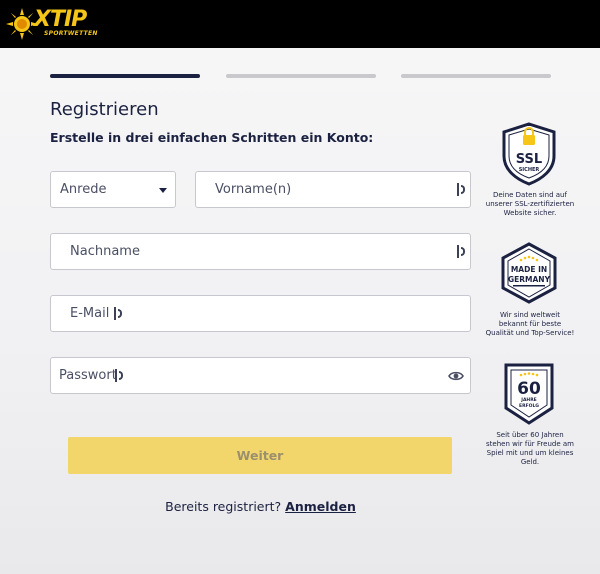 The image size is (600, 574). What do you see at coordinates (529, 406) in the screenshot?
I see `svg-text: ERFOLG` at bounding box center [529, 406].